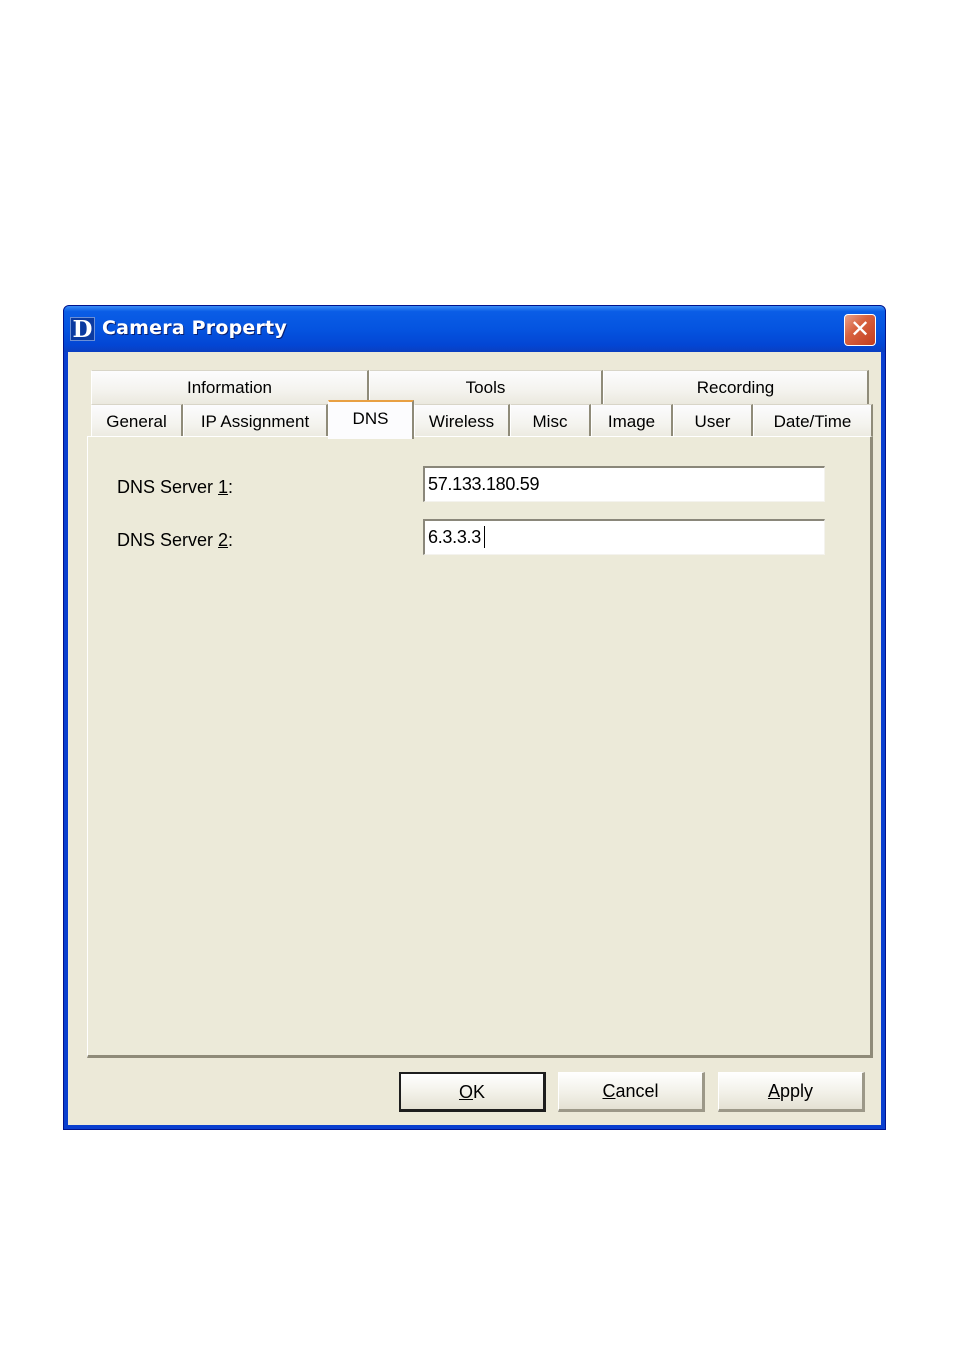 Image resolution: width=954 pixels, height=1352 pixels. I want to click on tab-label: IP Assignment, so click(255, 421).